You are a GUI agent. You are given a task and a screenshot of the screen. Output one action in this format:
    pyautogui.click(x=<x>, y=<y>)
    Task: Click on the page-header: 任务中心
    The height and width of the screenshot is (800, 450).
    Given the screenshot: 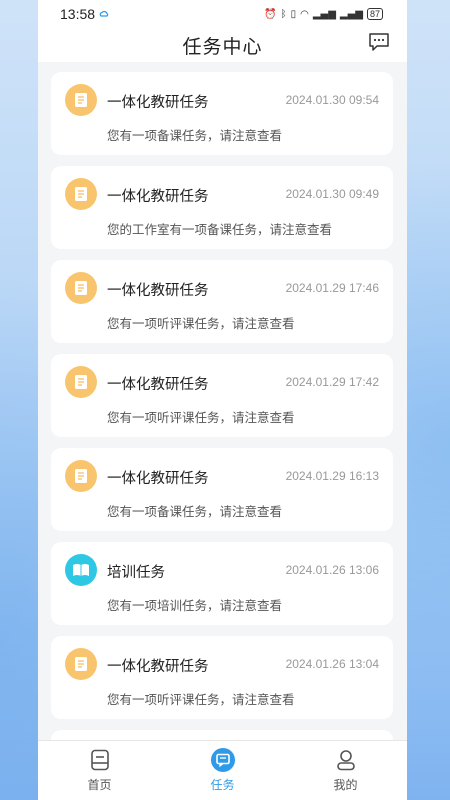 What is the action you would take?
    pyautogui.click(x=222, y=45)
    